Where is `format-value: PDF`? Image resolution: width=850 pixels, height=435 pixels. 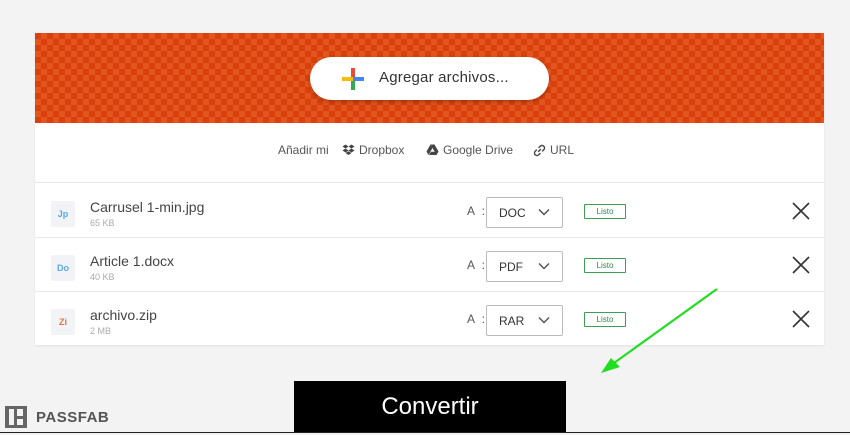 format-value: PDF is located at coordinates (511, 267).